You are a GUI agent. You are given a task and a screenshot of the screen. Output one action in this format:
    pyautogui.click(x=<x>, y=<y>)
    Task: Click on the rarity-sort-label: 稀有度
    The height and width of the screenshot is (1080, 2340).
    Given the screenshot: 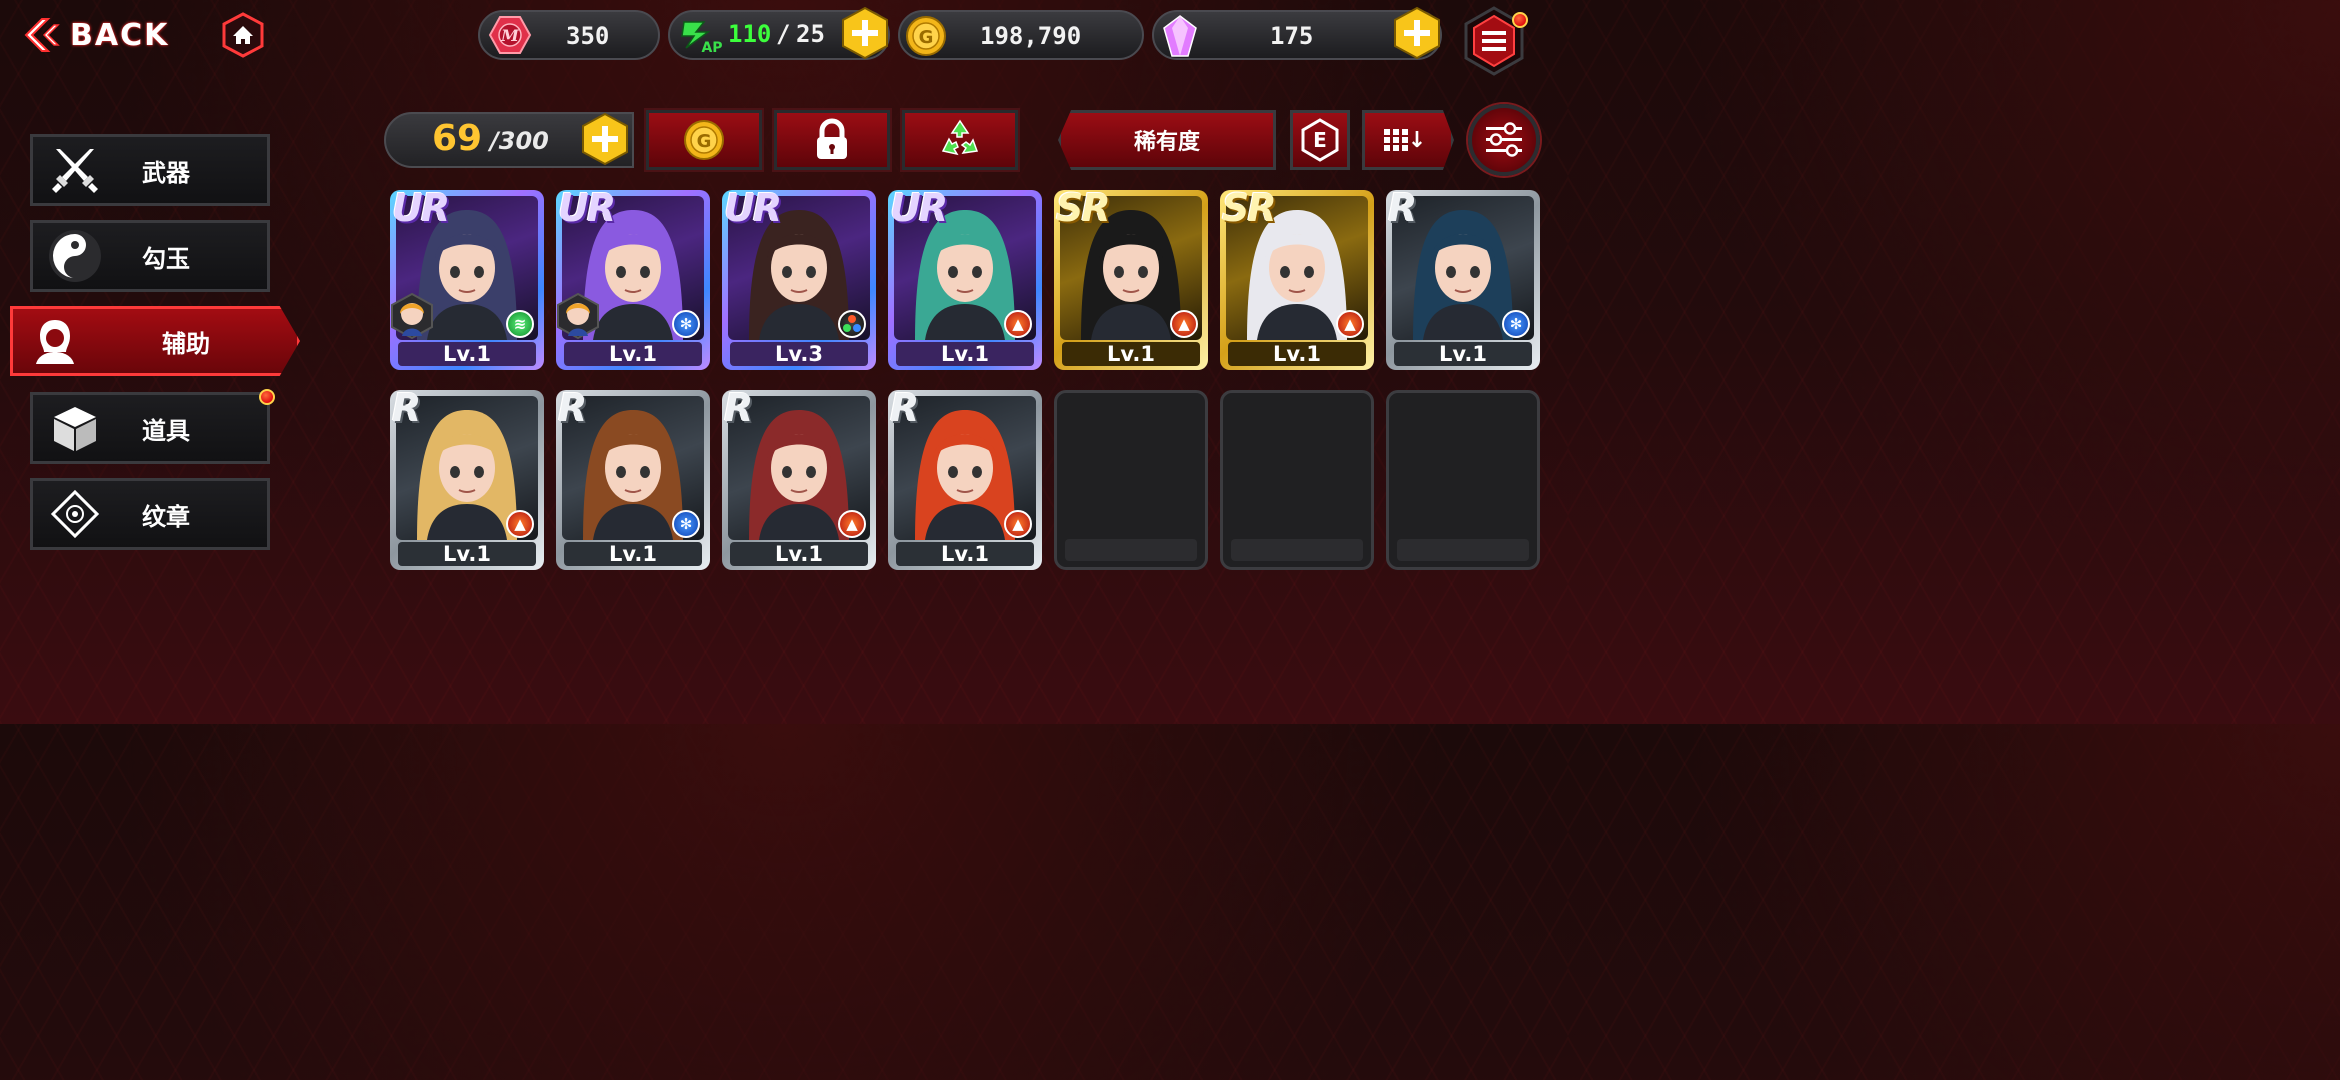 What is the action you would take?
    pyautogui.click(x=1166, y=142)
    